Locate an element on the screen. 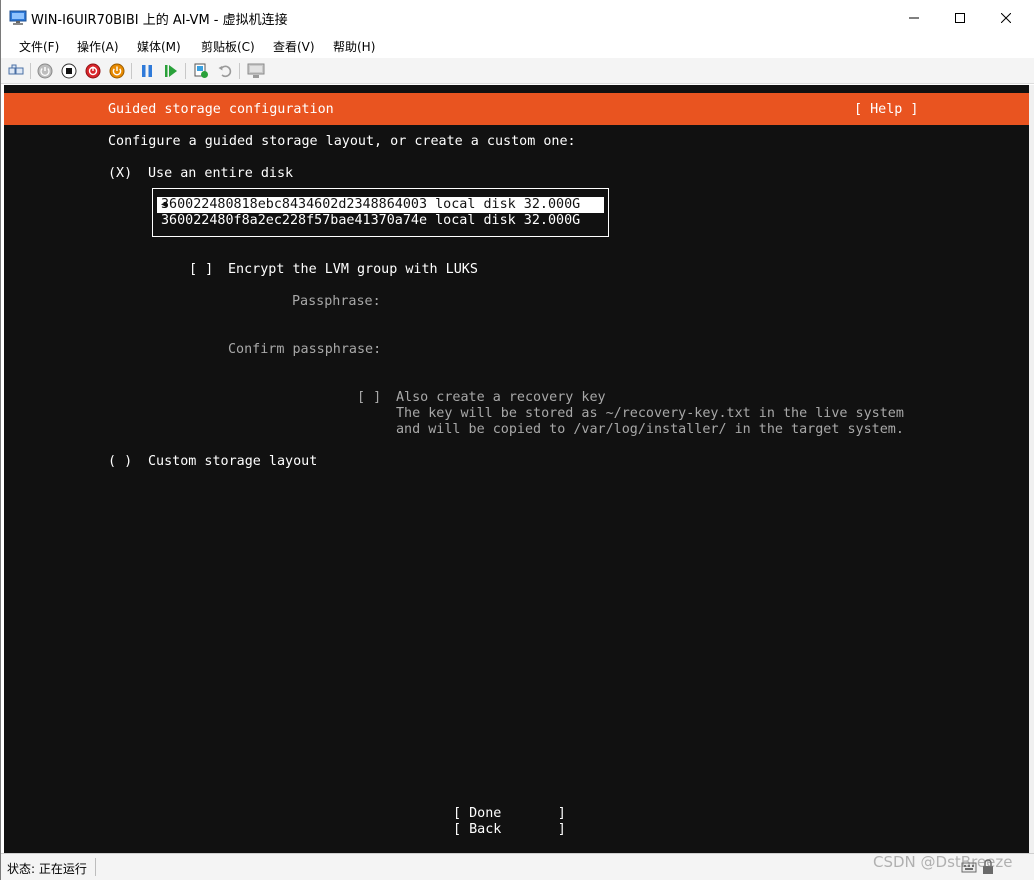 Image resolution: width=1034 pixels, height=880 pixels. revert-icon is located at coordinates (225, 71).